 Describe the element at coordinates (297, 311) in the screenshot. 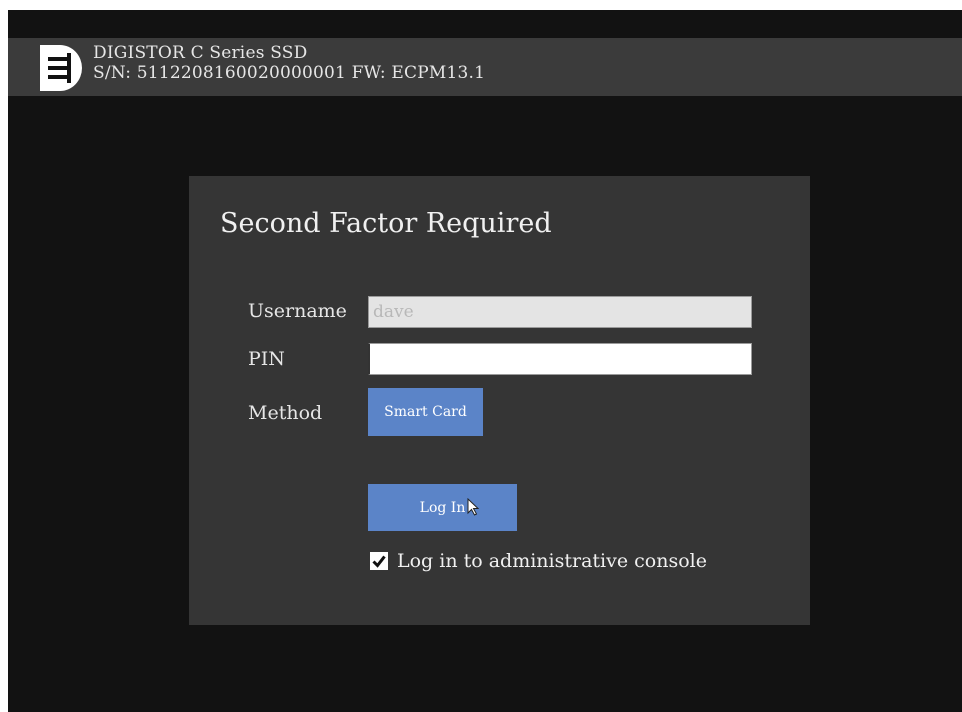

I see `username-label: Username` at that location.